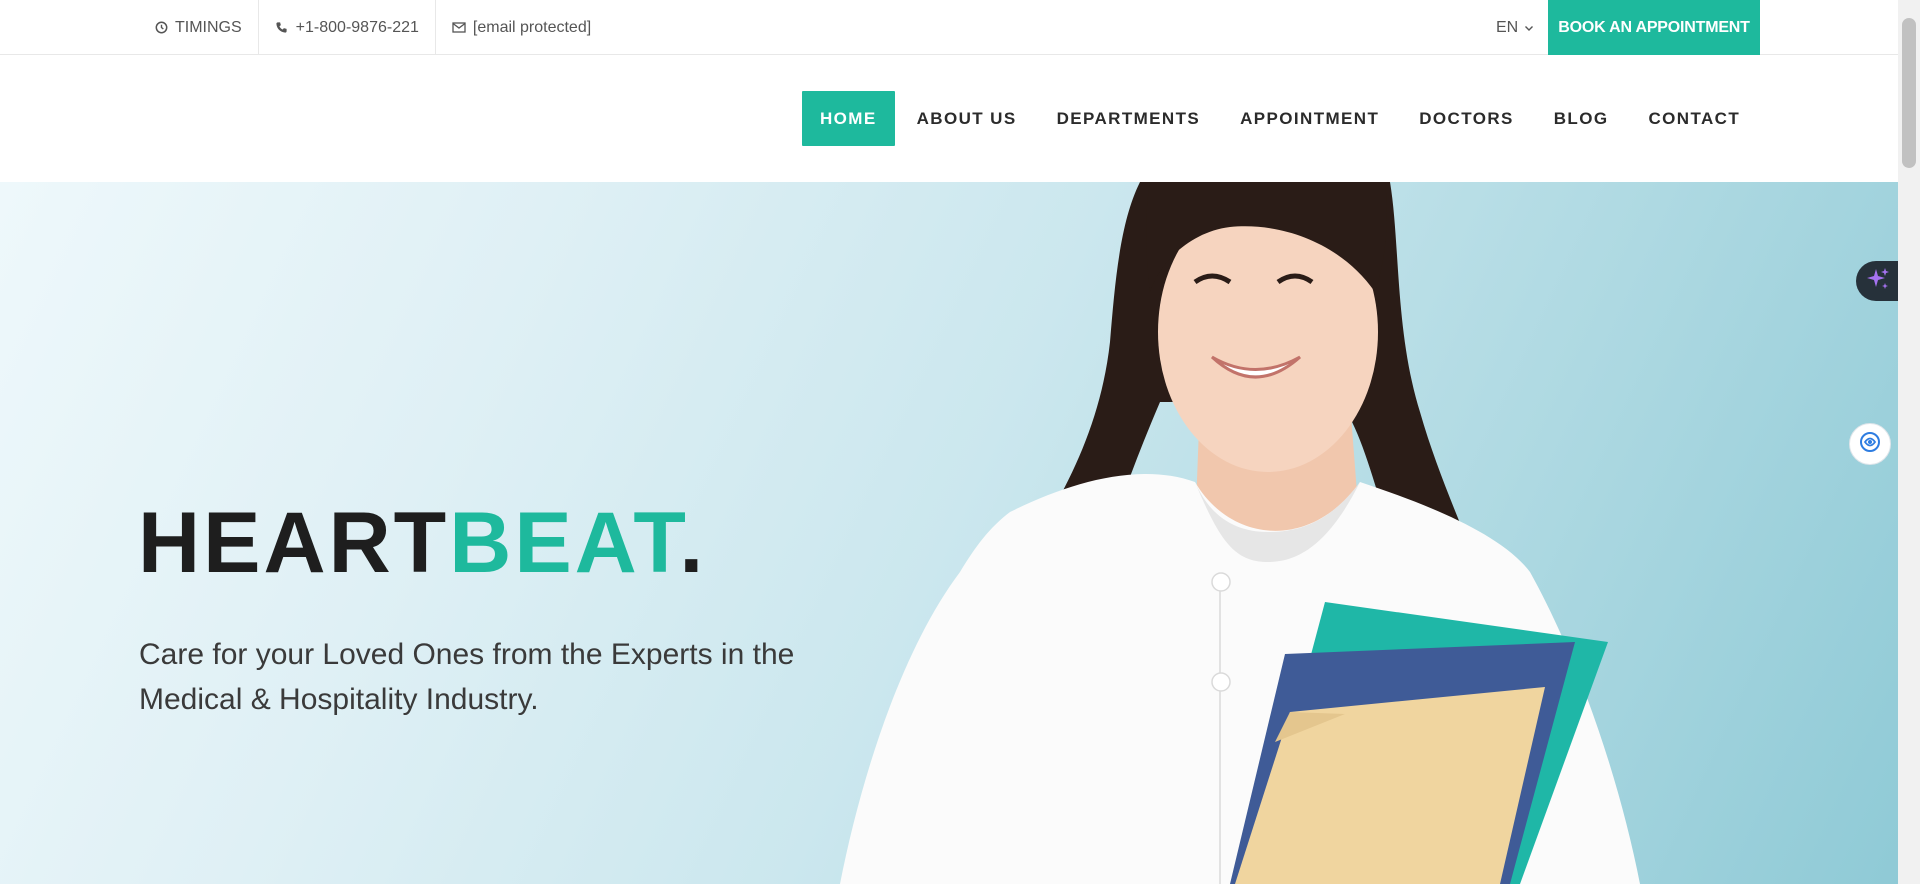  I want to click on nav-item-about-us: ABOUT US, so click(967, 118).